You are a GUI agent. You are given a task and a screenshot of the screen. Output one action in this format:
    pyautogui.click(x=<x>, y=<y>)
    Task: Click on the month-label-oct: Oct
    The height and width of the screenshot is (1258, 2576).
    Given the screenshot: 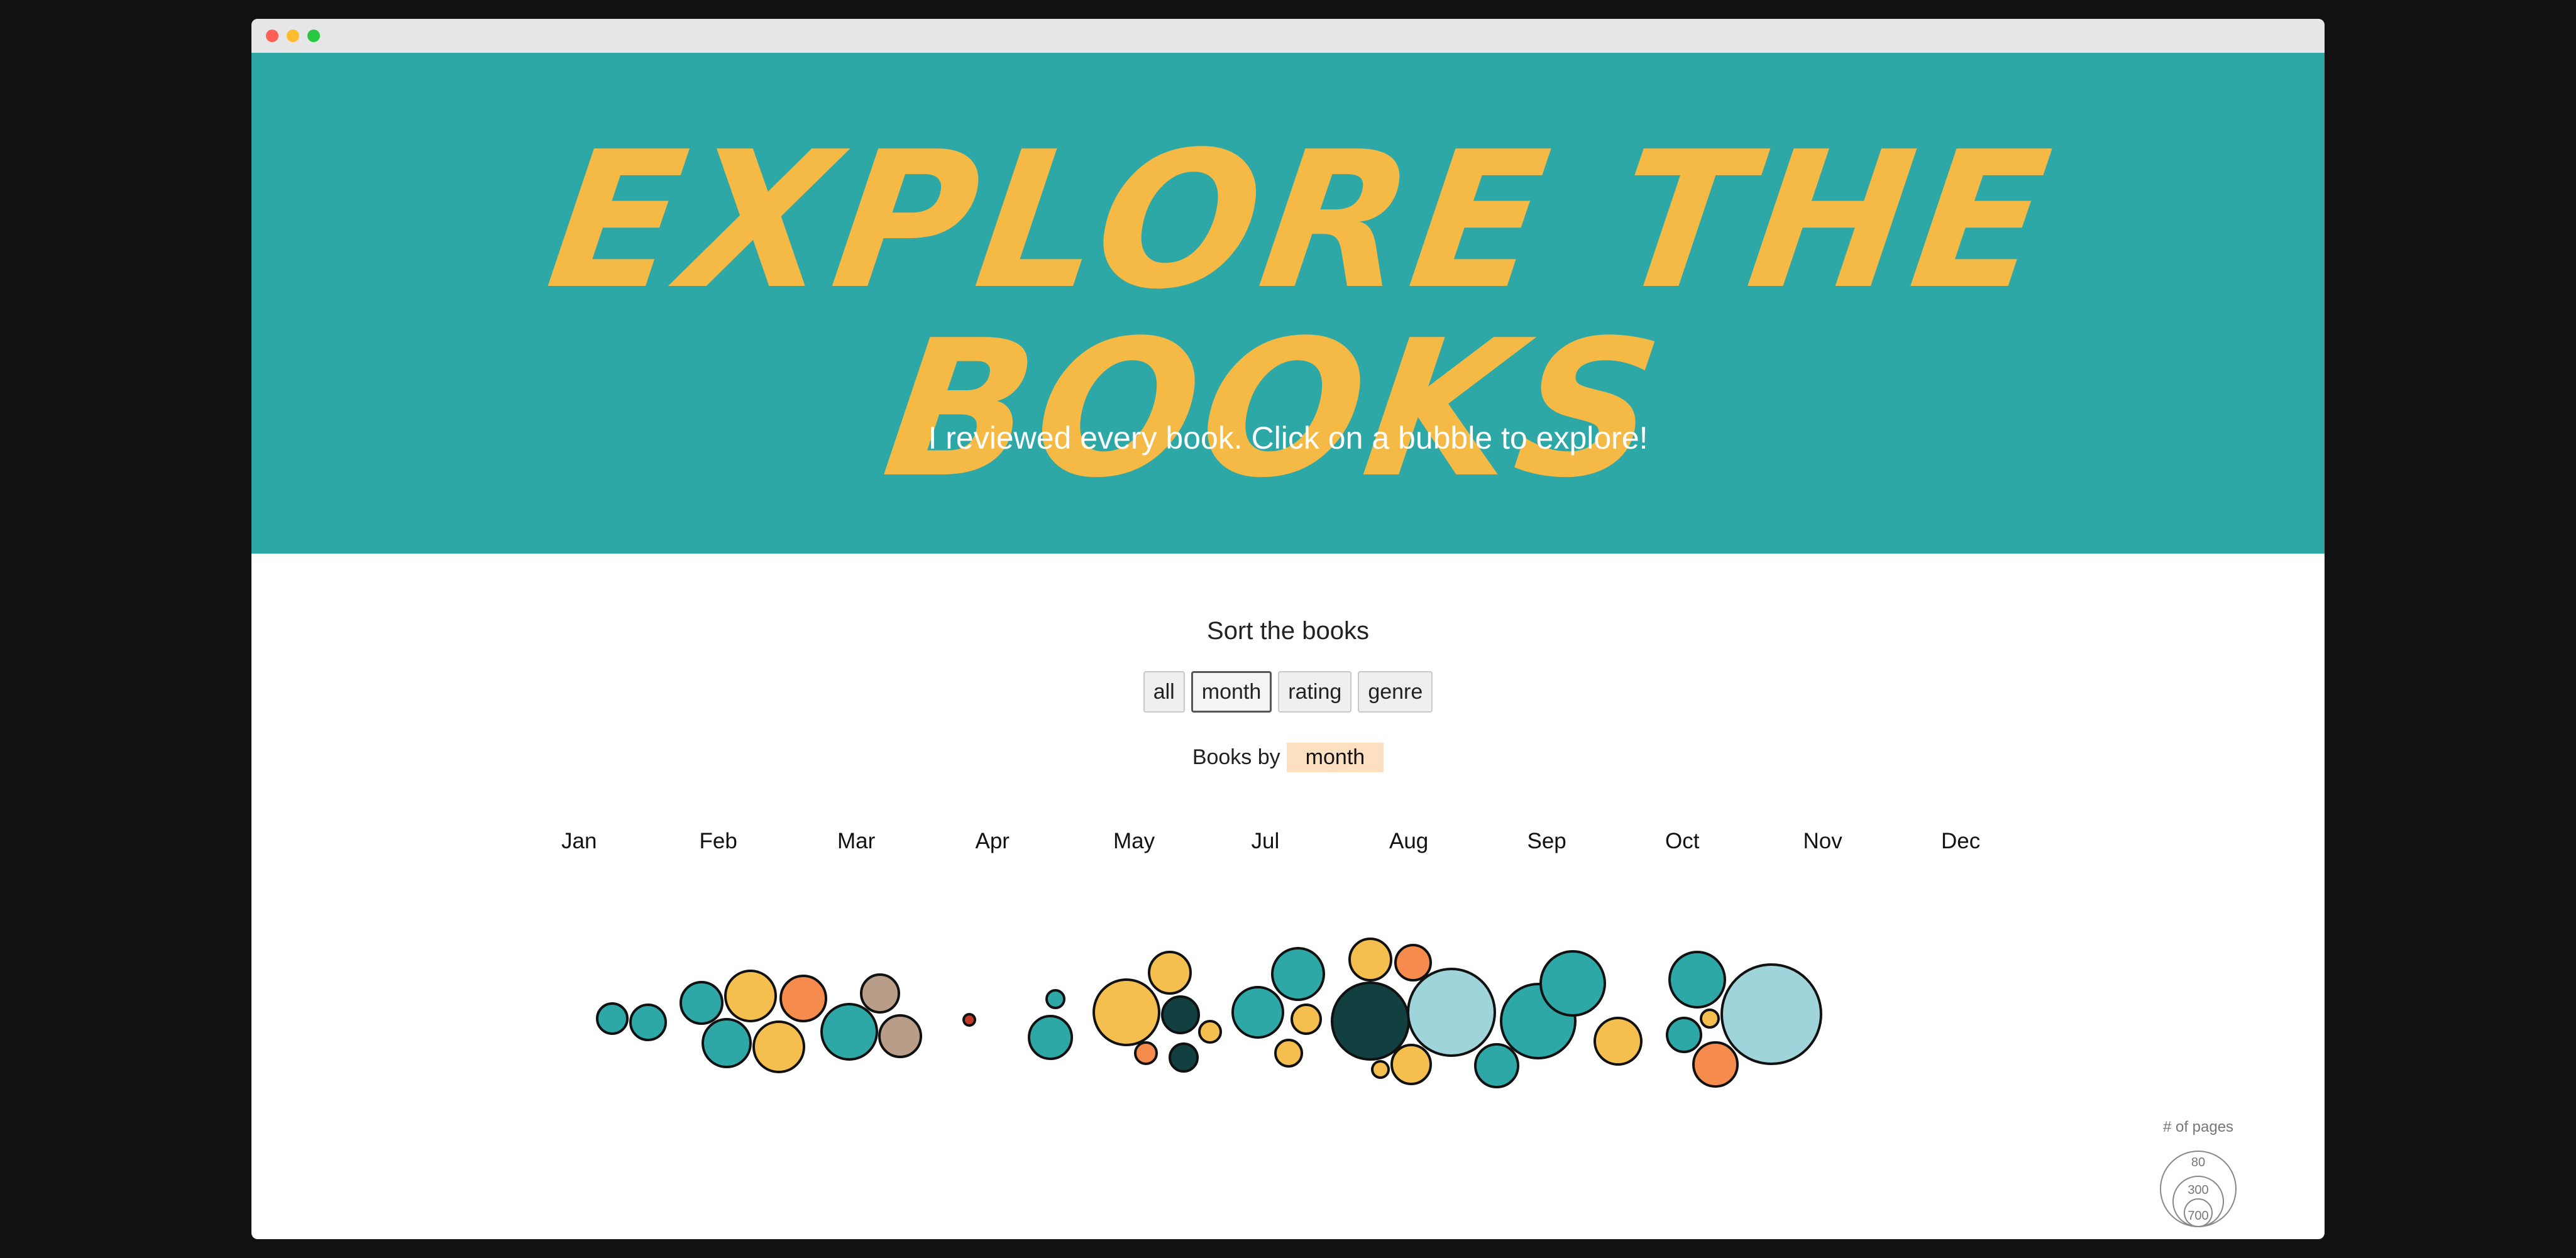 What is the action you would take?
    pyautogui.click(x=1682, y=841)
    